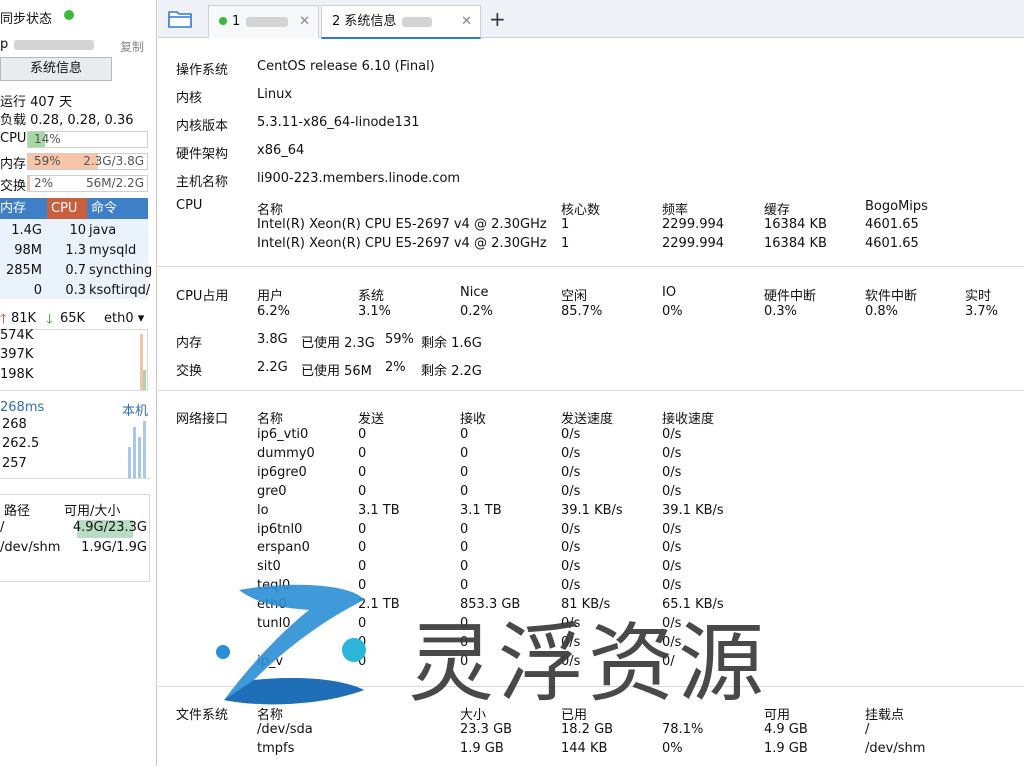  I want to click on process-mem: 0, so click(37, 290).